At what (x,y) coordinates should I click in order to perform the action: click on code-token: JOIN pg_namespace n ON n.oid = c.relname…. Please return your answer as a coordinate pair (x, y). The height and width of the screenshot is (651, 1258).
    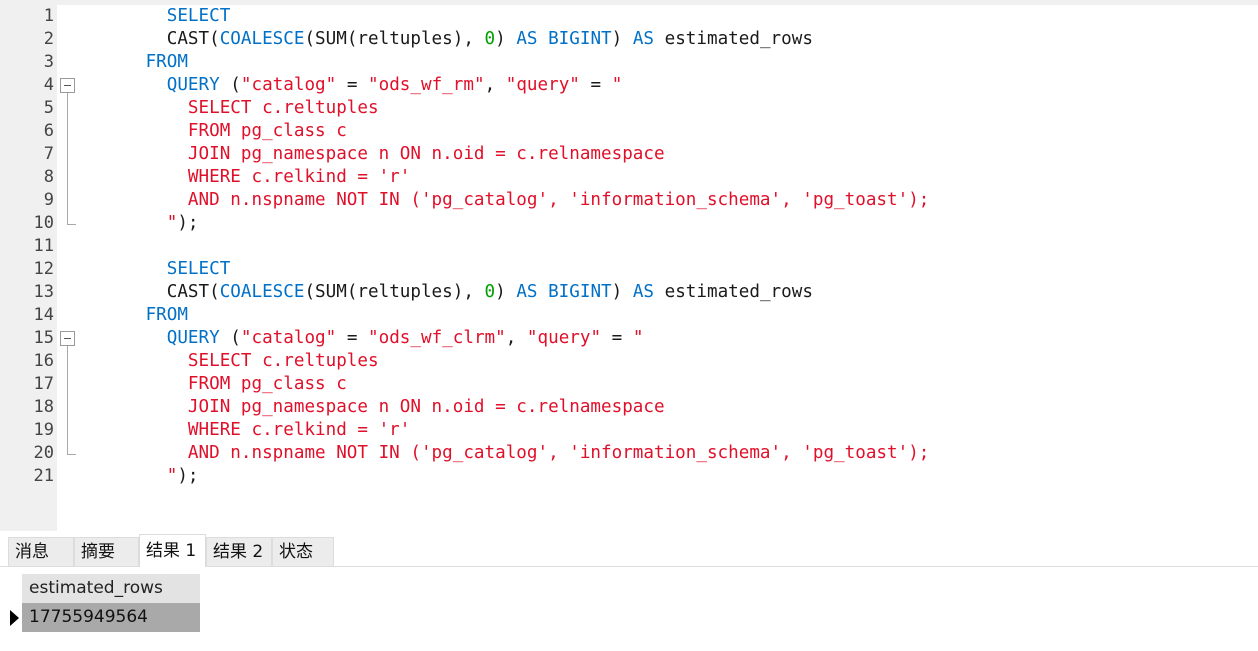
    Looking at the image, I should click on (373, 154).